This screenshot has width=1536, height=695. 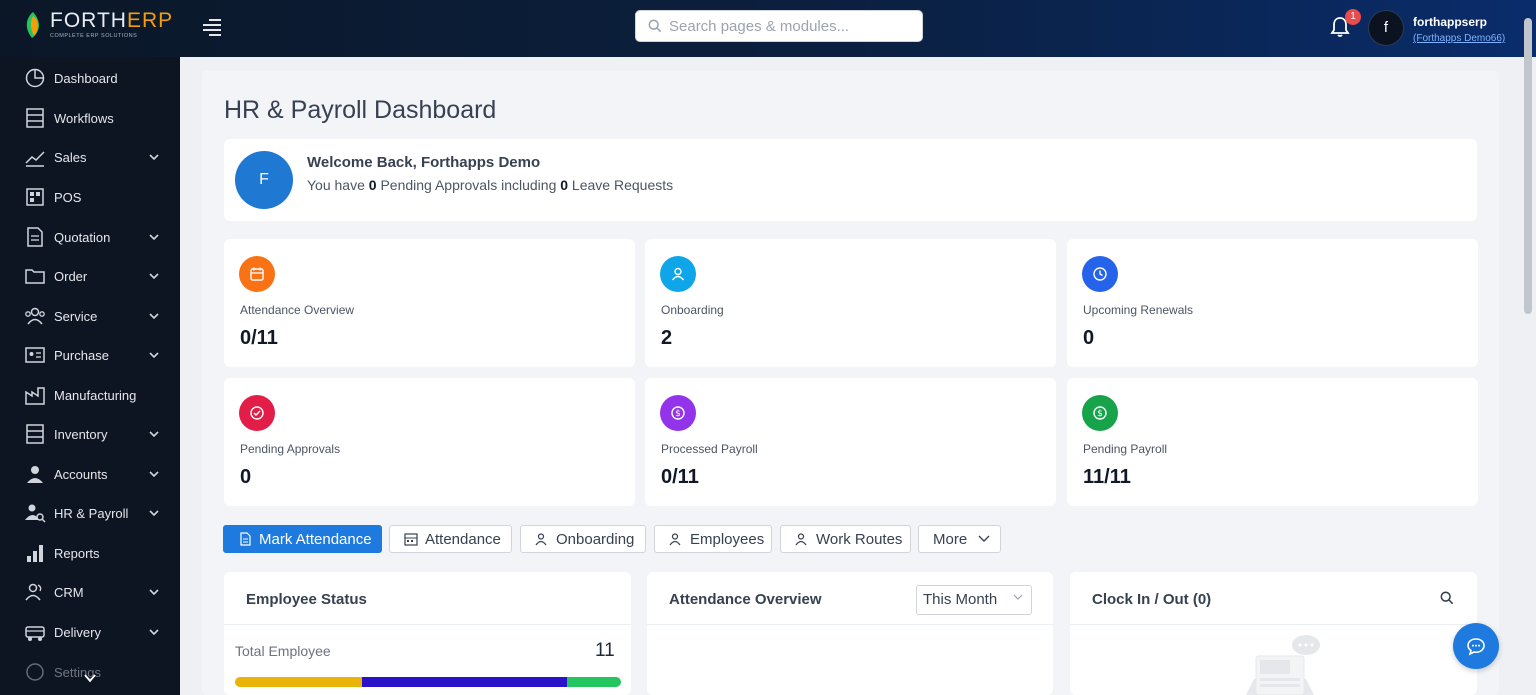 I want to click on menu-toggle-button, so click(x=212, y=27).